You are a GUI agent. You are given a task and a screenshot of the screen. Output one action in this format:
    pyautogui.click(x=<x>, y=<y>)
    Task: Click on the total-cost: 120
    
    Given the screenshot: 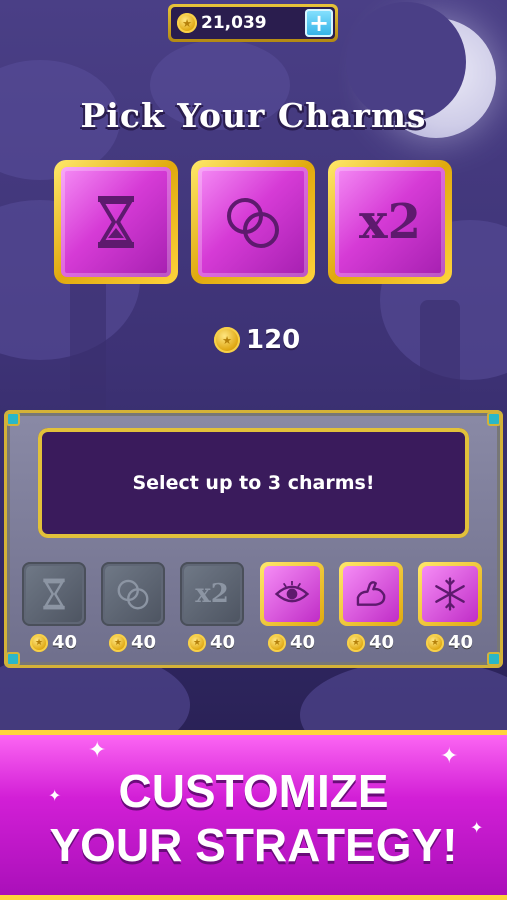 What is the action you would take?
    pyautogui.click(x=257, y=340)
    